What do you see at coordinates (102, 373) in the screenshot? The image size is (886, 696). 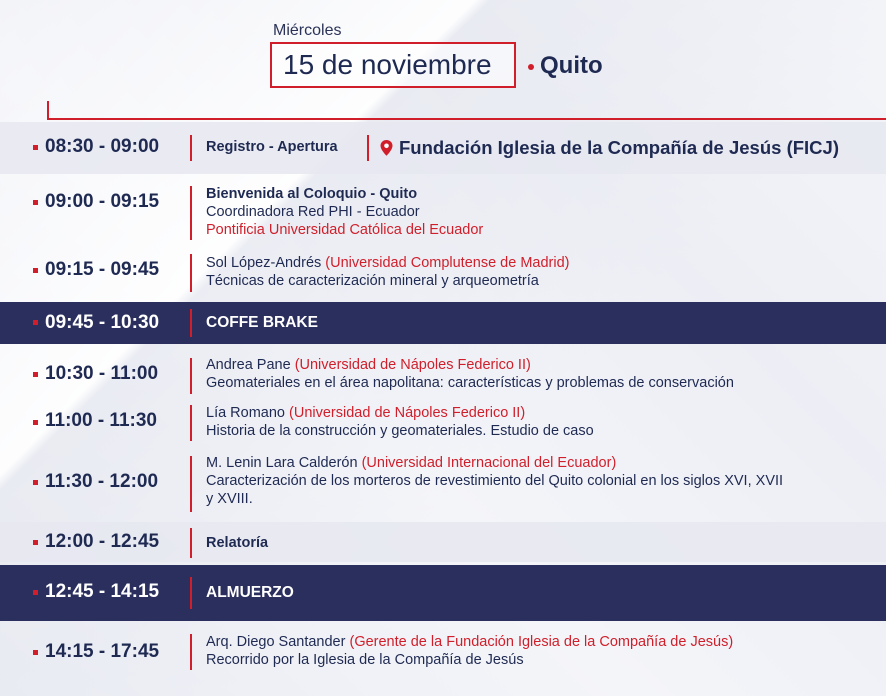 I see `time-slot: 10:30 - 11:00` at bounding box center [102, 373].